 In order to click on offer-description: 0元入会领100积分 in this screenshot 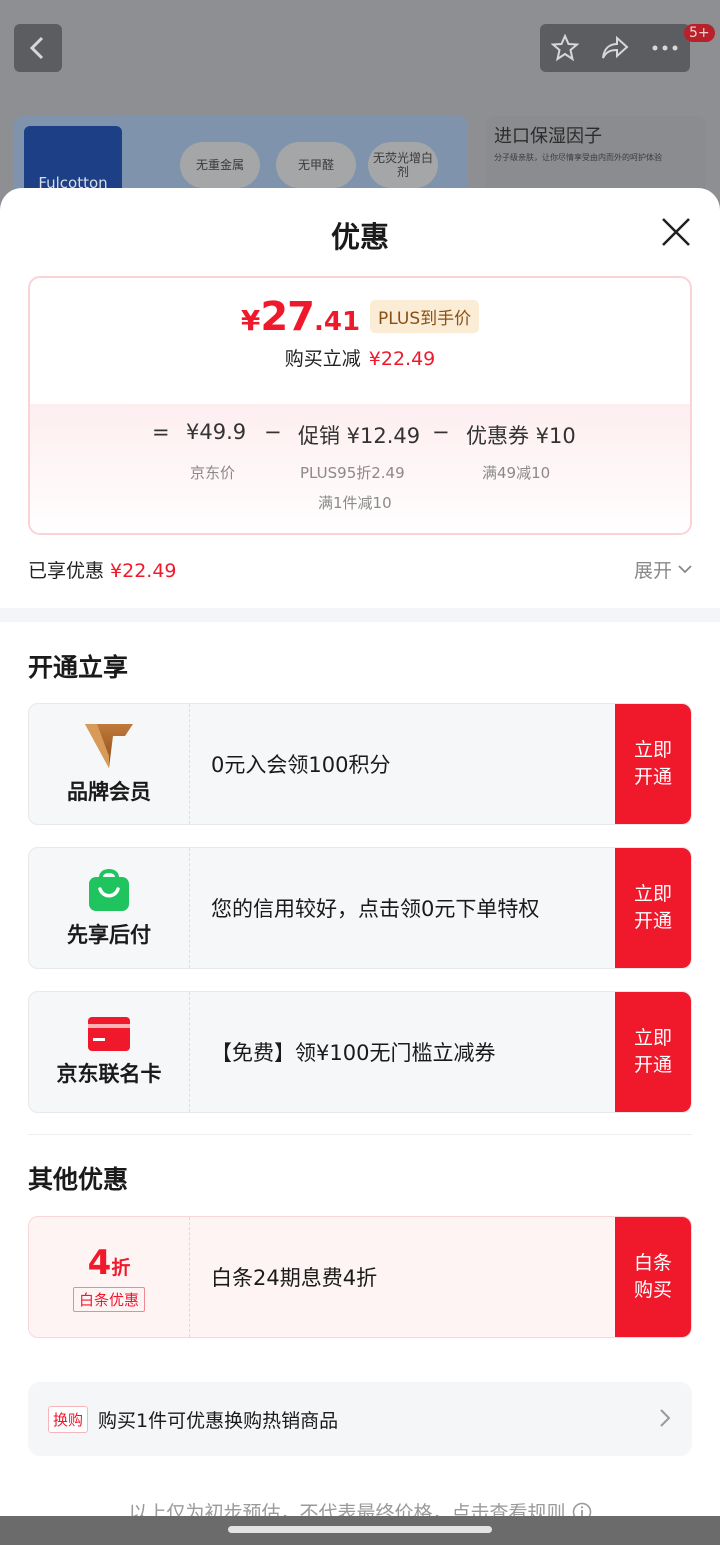, I will do `click(301, 765)`.